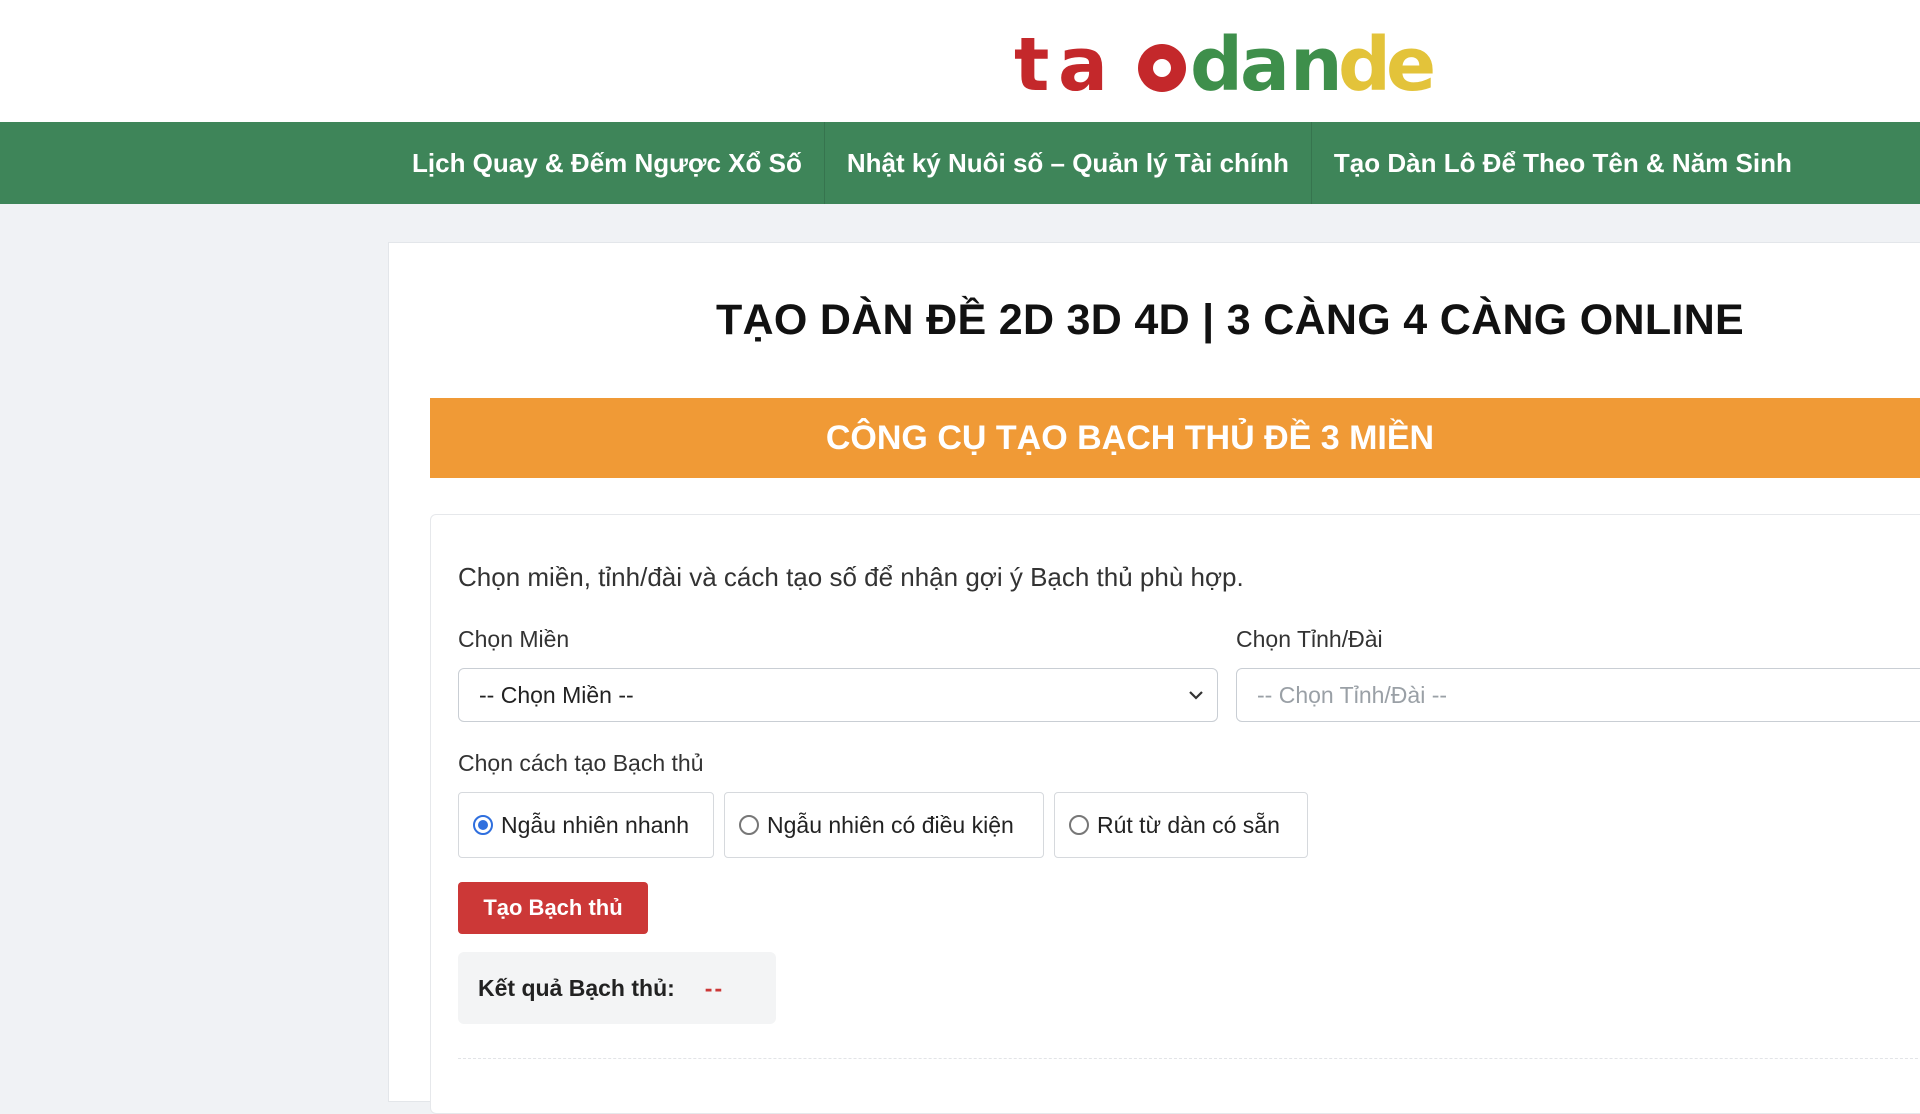 The width and height of the screenshot is (1920, 1114). What do you see at coordinates (581, 763) in the screenshot?
I see `method-label: Chọn cách tạo Bạch thủ` at bounding box center [581, 763].